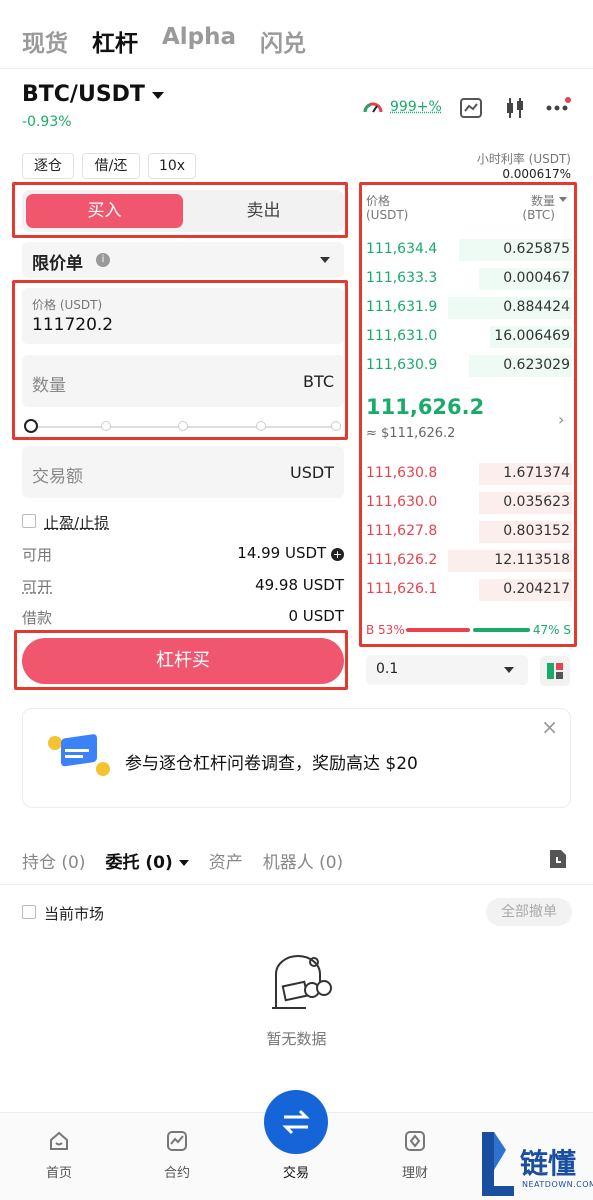  Describe the element at coordinates (469, 532) in the screenshot. I see `ob-row: 111,627.8 0.803152` at that location.